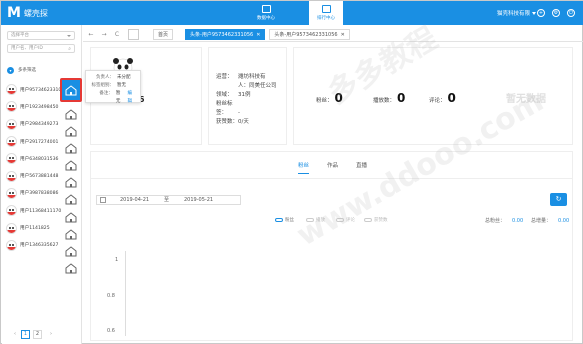 The image size is (583, 344). I want to click on settings-icon: ⚙, so click(556, 13).